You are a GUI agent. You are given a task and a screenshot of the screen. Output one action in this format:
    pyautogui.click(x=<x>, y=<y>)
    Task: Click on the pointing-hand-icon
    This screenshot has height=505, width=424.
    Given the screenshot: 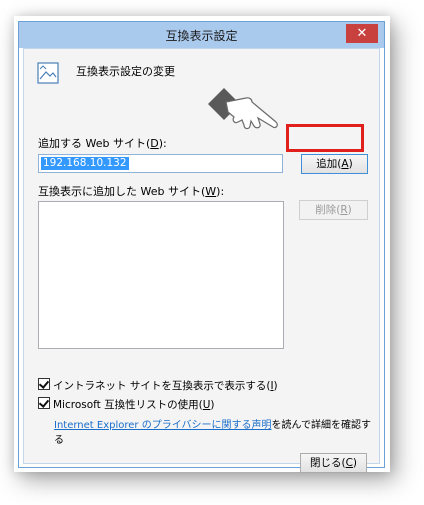 What is the action you would take?
    pyautogui.click(x=243, y=109)
    